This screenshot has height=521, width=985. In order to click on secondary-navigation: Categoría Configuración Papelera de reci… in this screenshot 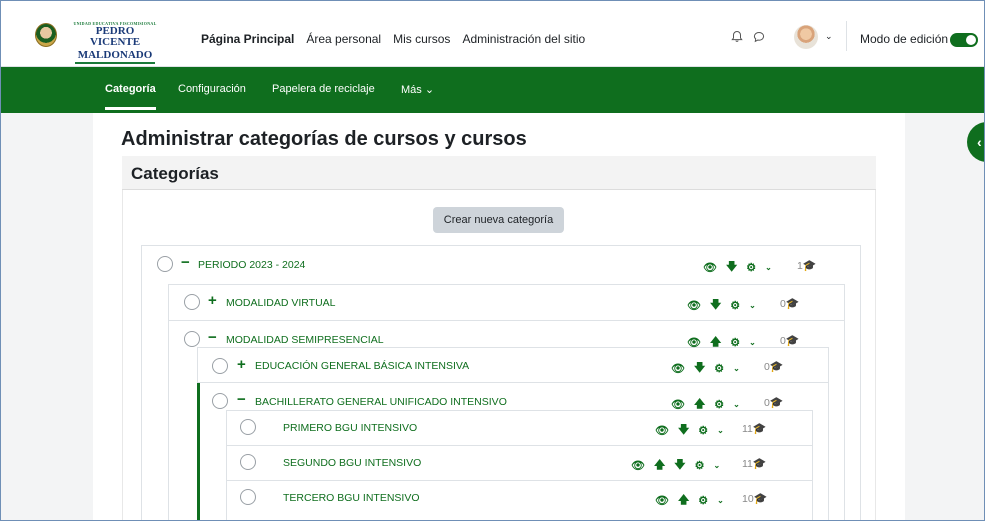, I will do `click(492, 90)`.